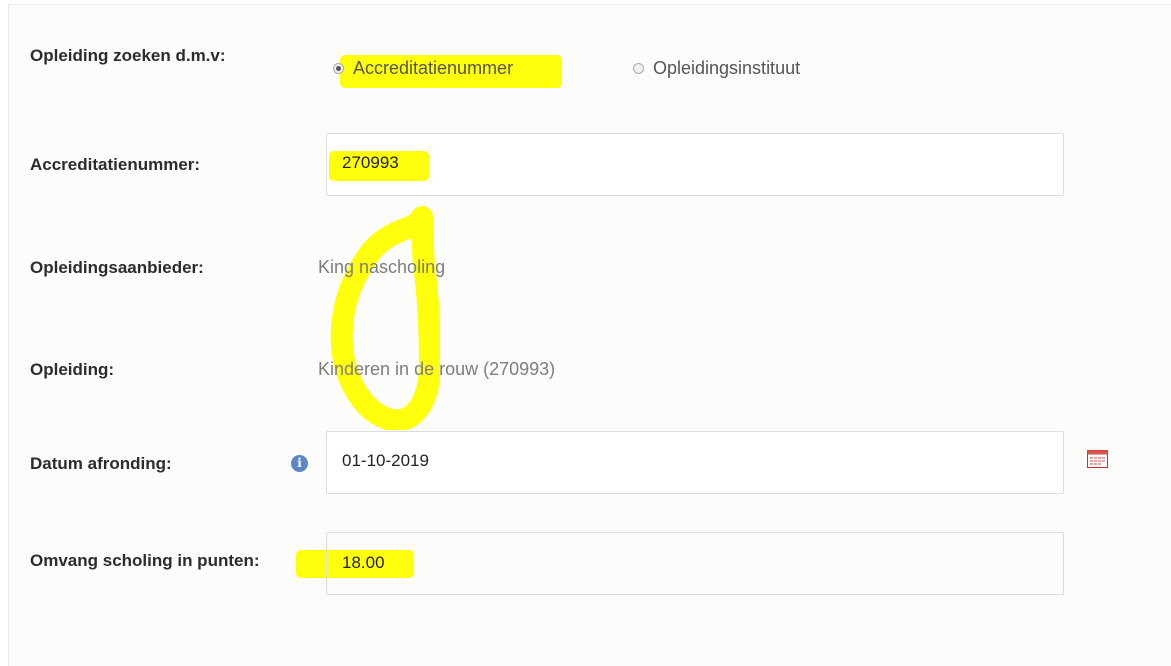  What do you see at coordinates (363, 563) in the screenshot?
I see `points-input-value: 18.00` at bounding box center [363, 563].